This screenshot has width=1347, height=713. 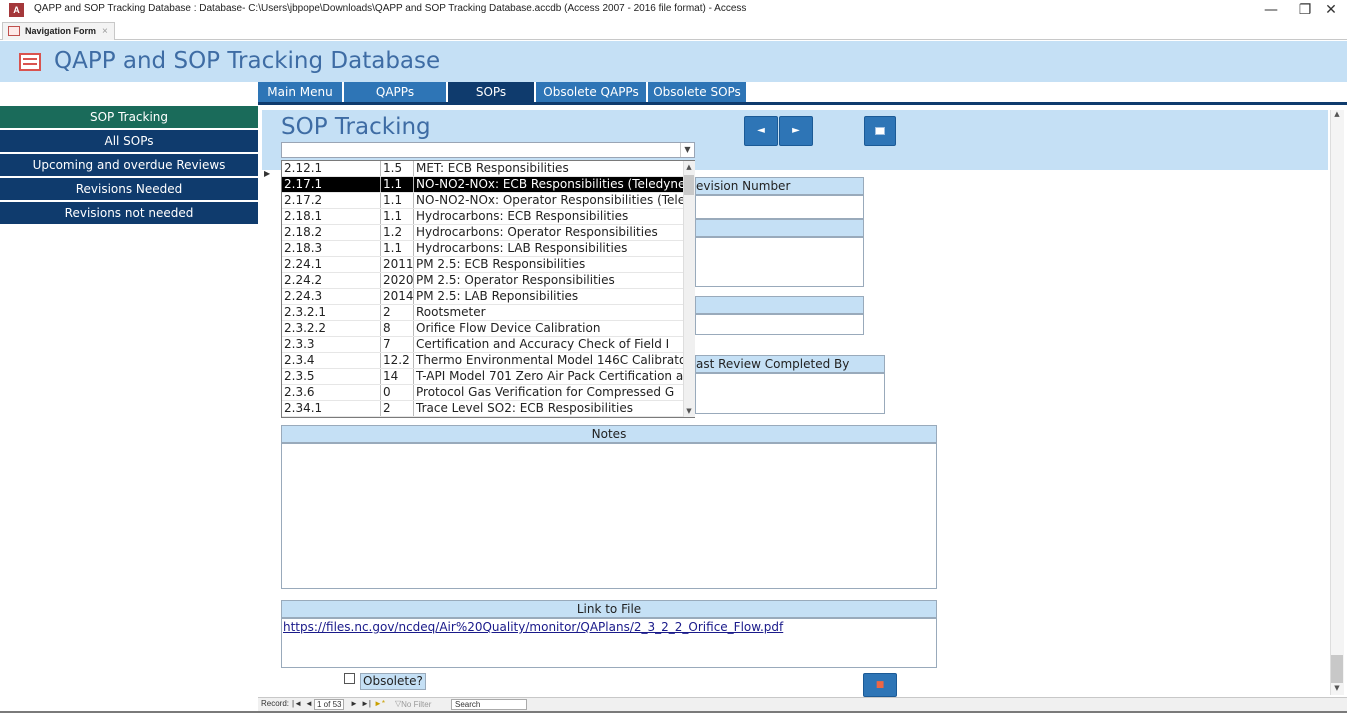 What do you see at coordinates (548, 168) in the screenshot?
I see `sop-name: MET: ECB Responsibilities` at bounding box center [548, 168].